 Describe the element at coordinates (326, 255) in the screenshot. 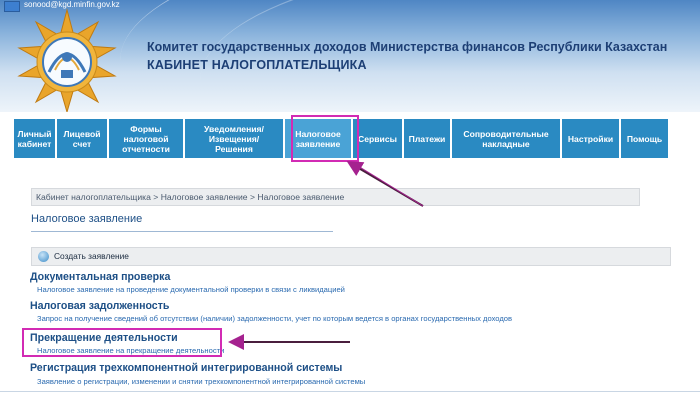

I see `arrow-annotation-icon` at that location.